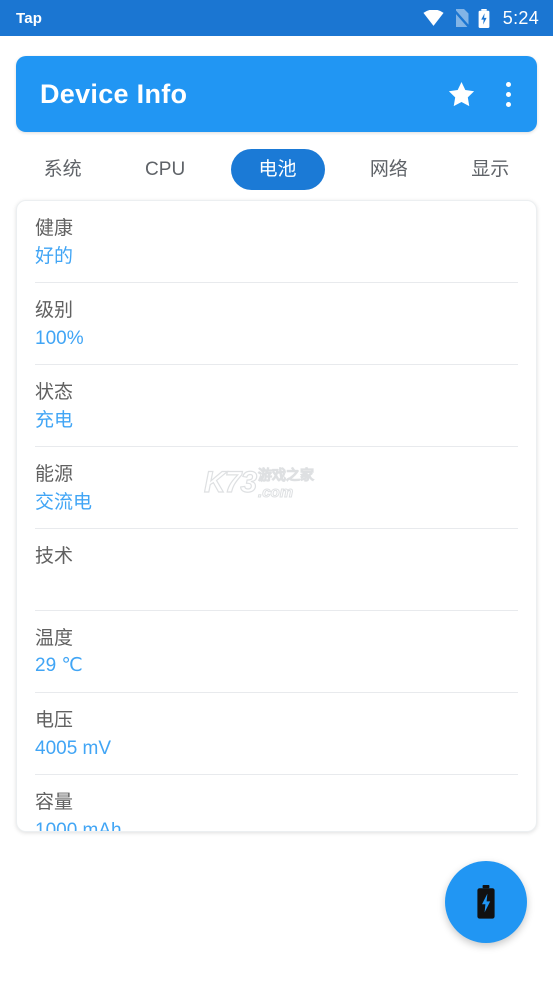 The width and height of the screenshot is (553, 983). Describe the element at coordinates (433, 18) in the screenshot. I see `wifi-icon` at that location.